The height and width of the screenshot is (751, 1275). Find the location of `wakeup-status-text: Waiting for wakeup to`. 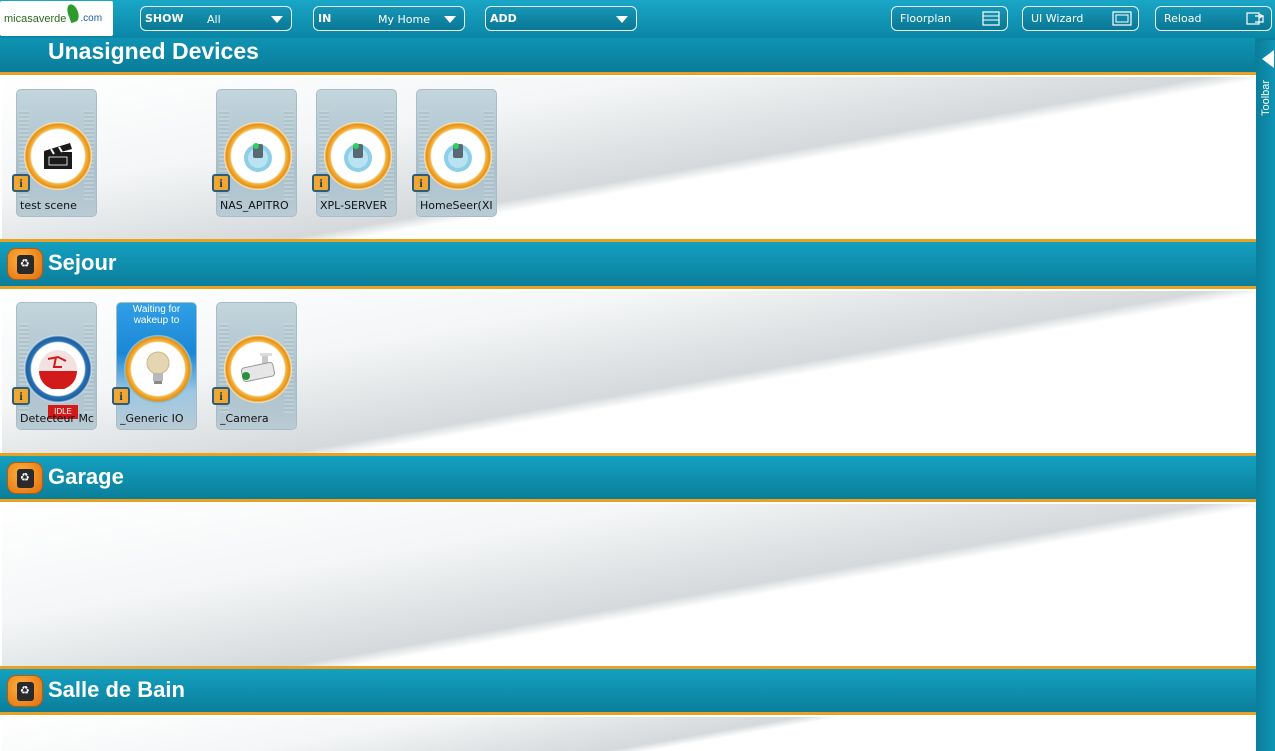

wakeup-status-text: Waiting for wakeup to is located at coordinates (156, 315).